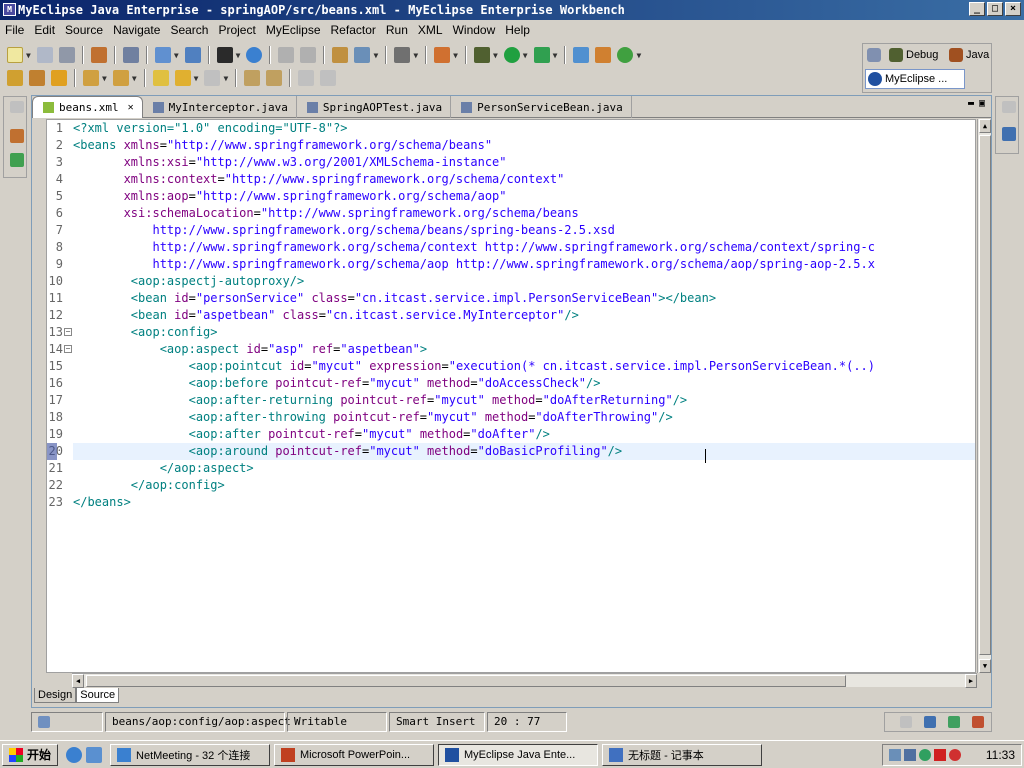 The height and width of the screenshot is (768, 1024). I want to click on package-explorer-icon, so click(17, 136).